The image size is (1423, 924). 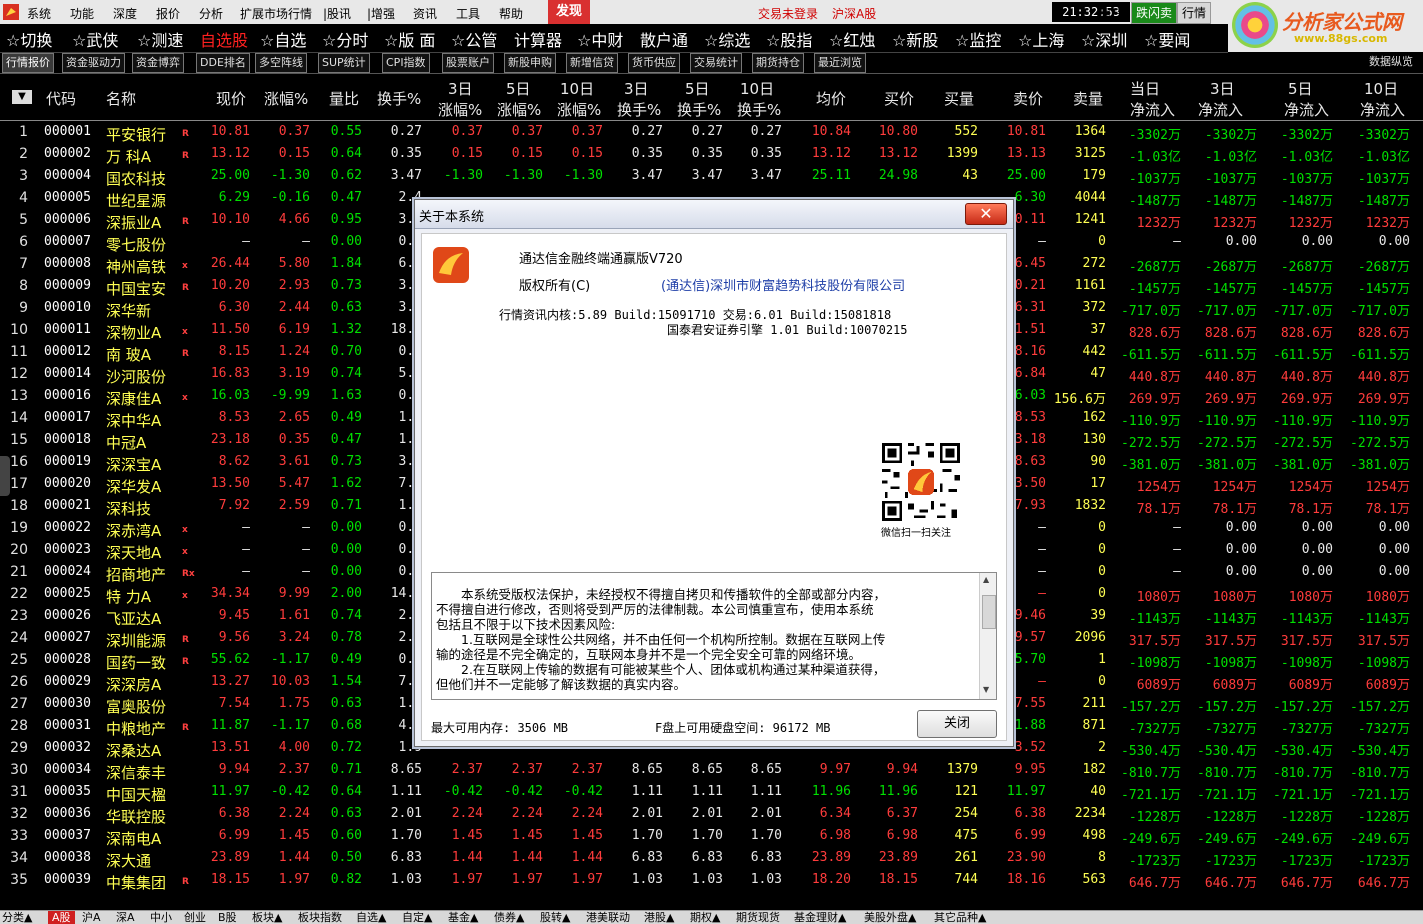 I want to click on bottom-tab: 板块指数, so click(x=320, y=917).